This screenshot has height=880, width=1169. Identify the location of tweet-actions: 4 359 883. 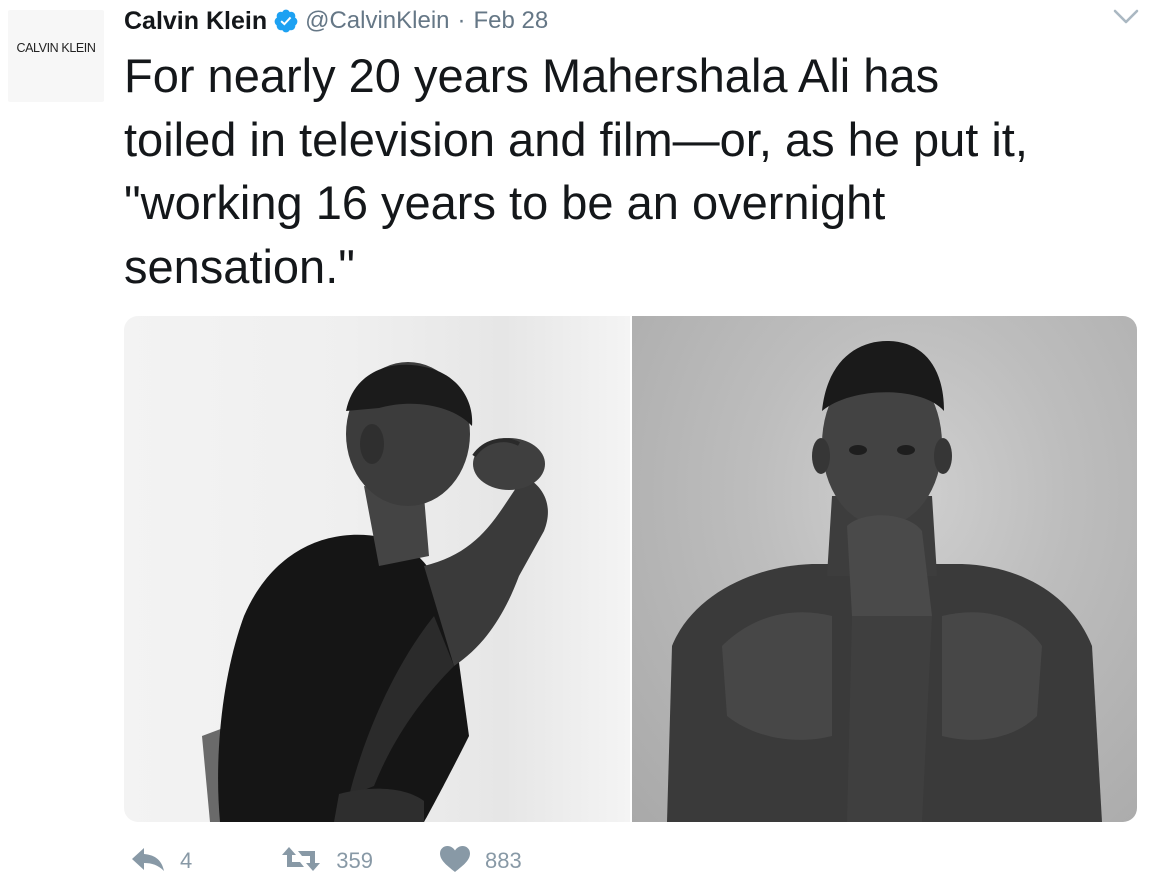
(323, 861).